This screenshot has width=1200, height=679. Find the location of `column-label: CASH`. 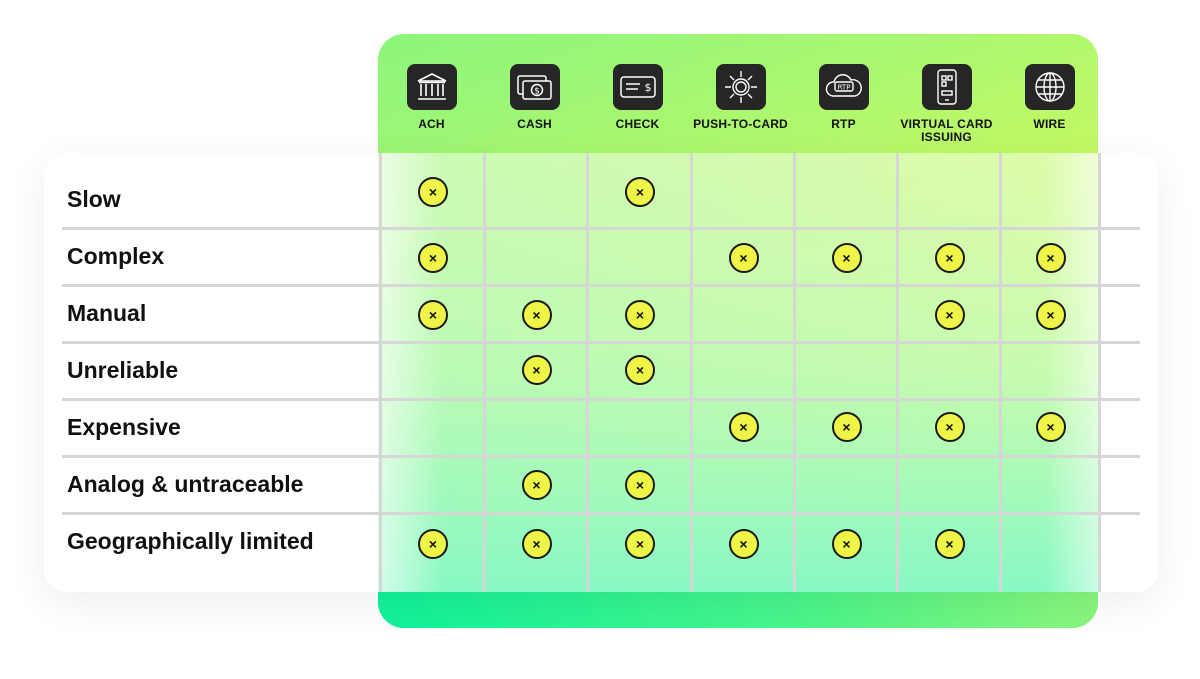

column-label: CASH is located at coordinates (534, 124).